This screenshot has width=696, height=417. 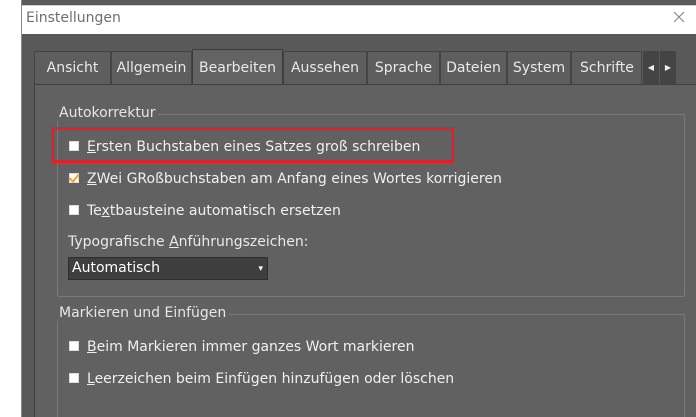 What do you see at coordinates (539, 67) in the screenshot?
I see `tab-system: System` at bounding box center [539, 67].